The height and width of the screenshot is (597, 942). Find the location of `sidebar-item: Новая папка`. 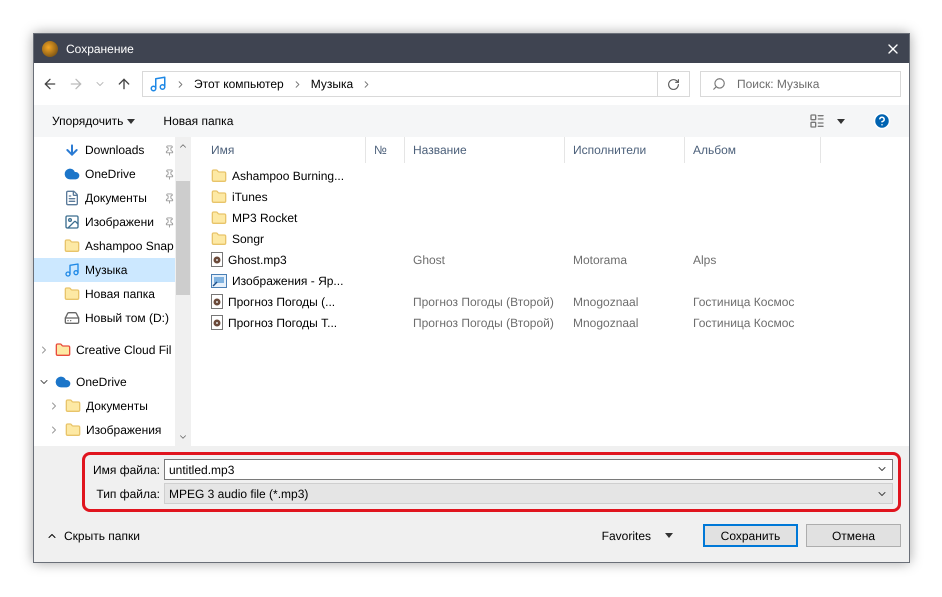

sidebar-item: Новая папка is located at coordinates (104, 294).